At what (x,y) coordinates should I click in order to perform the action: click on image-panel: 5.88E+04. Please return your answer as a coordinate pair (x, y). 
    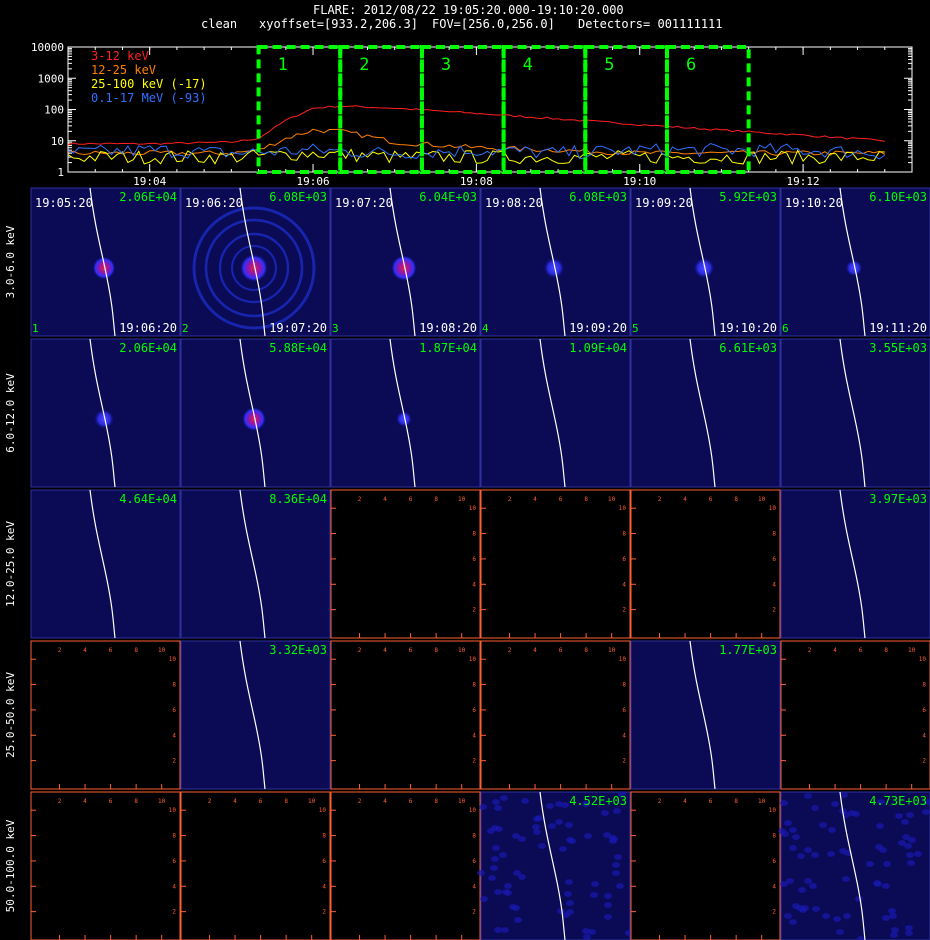
    Looking at the image, I should click on (255, 413).